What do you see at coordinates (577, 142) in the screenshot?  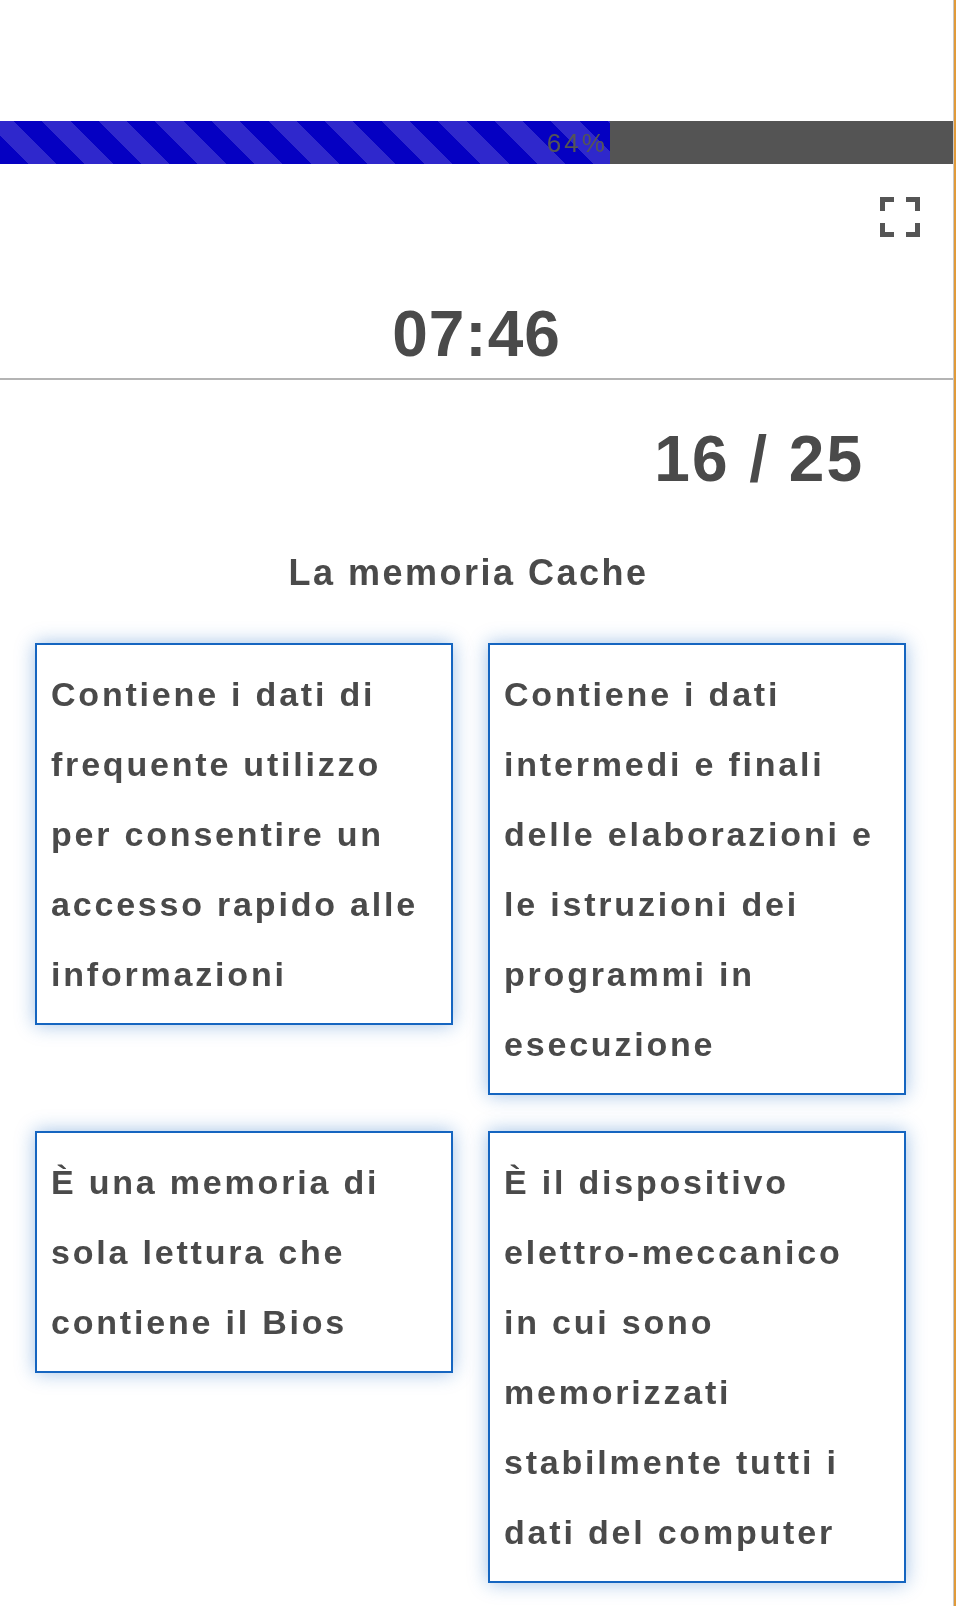 I see `progress-label: 64%` at bounding box center [577, 142].